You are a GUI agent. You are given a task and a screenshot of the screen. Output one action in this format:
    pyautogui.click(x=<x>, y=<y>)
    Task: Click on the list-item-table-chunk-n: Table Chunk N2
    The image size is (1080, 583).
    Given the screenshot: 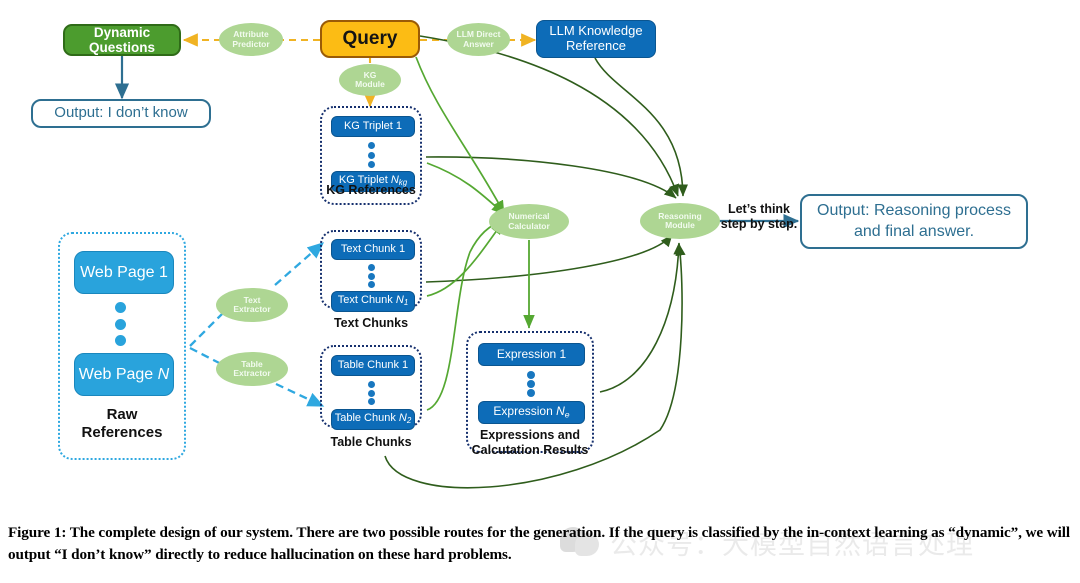 What is the action you would take?
    pyautogui.click(x=373, y=419)
    